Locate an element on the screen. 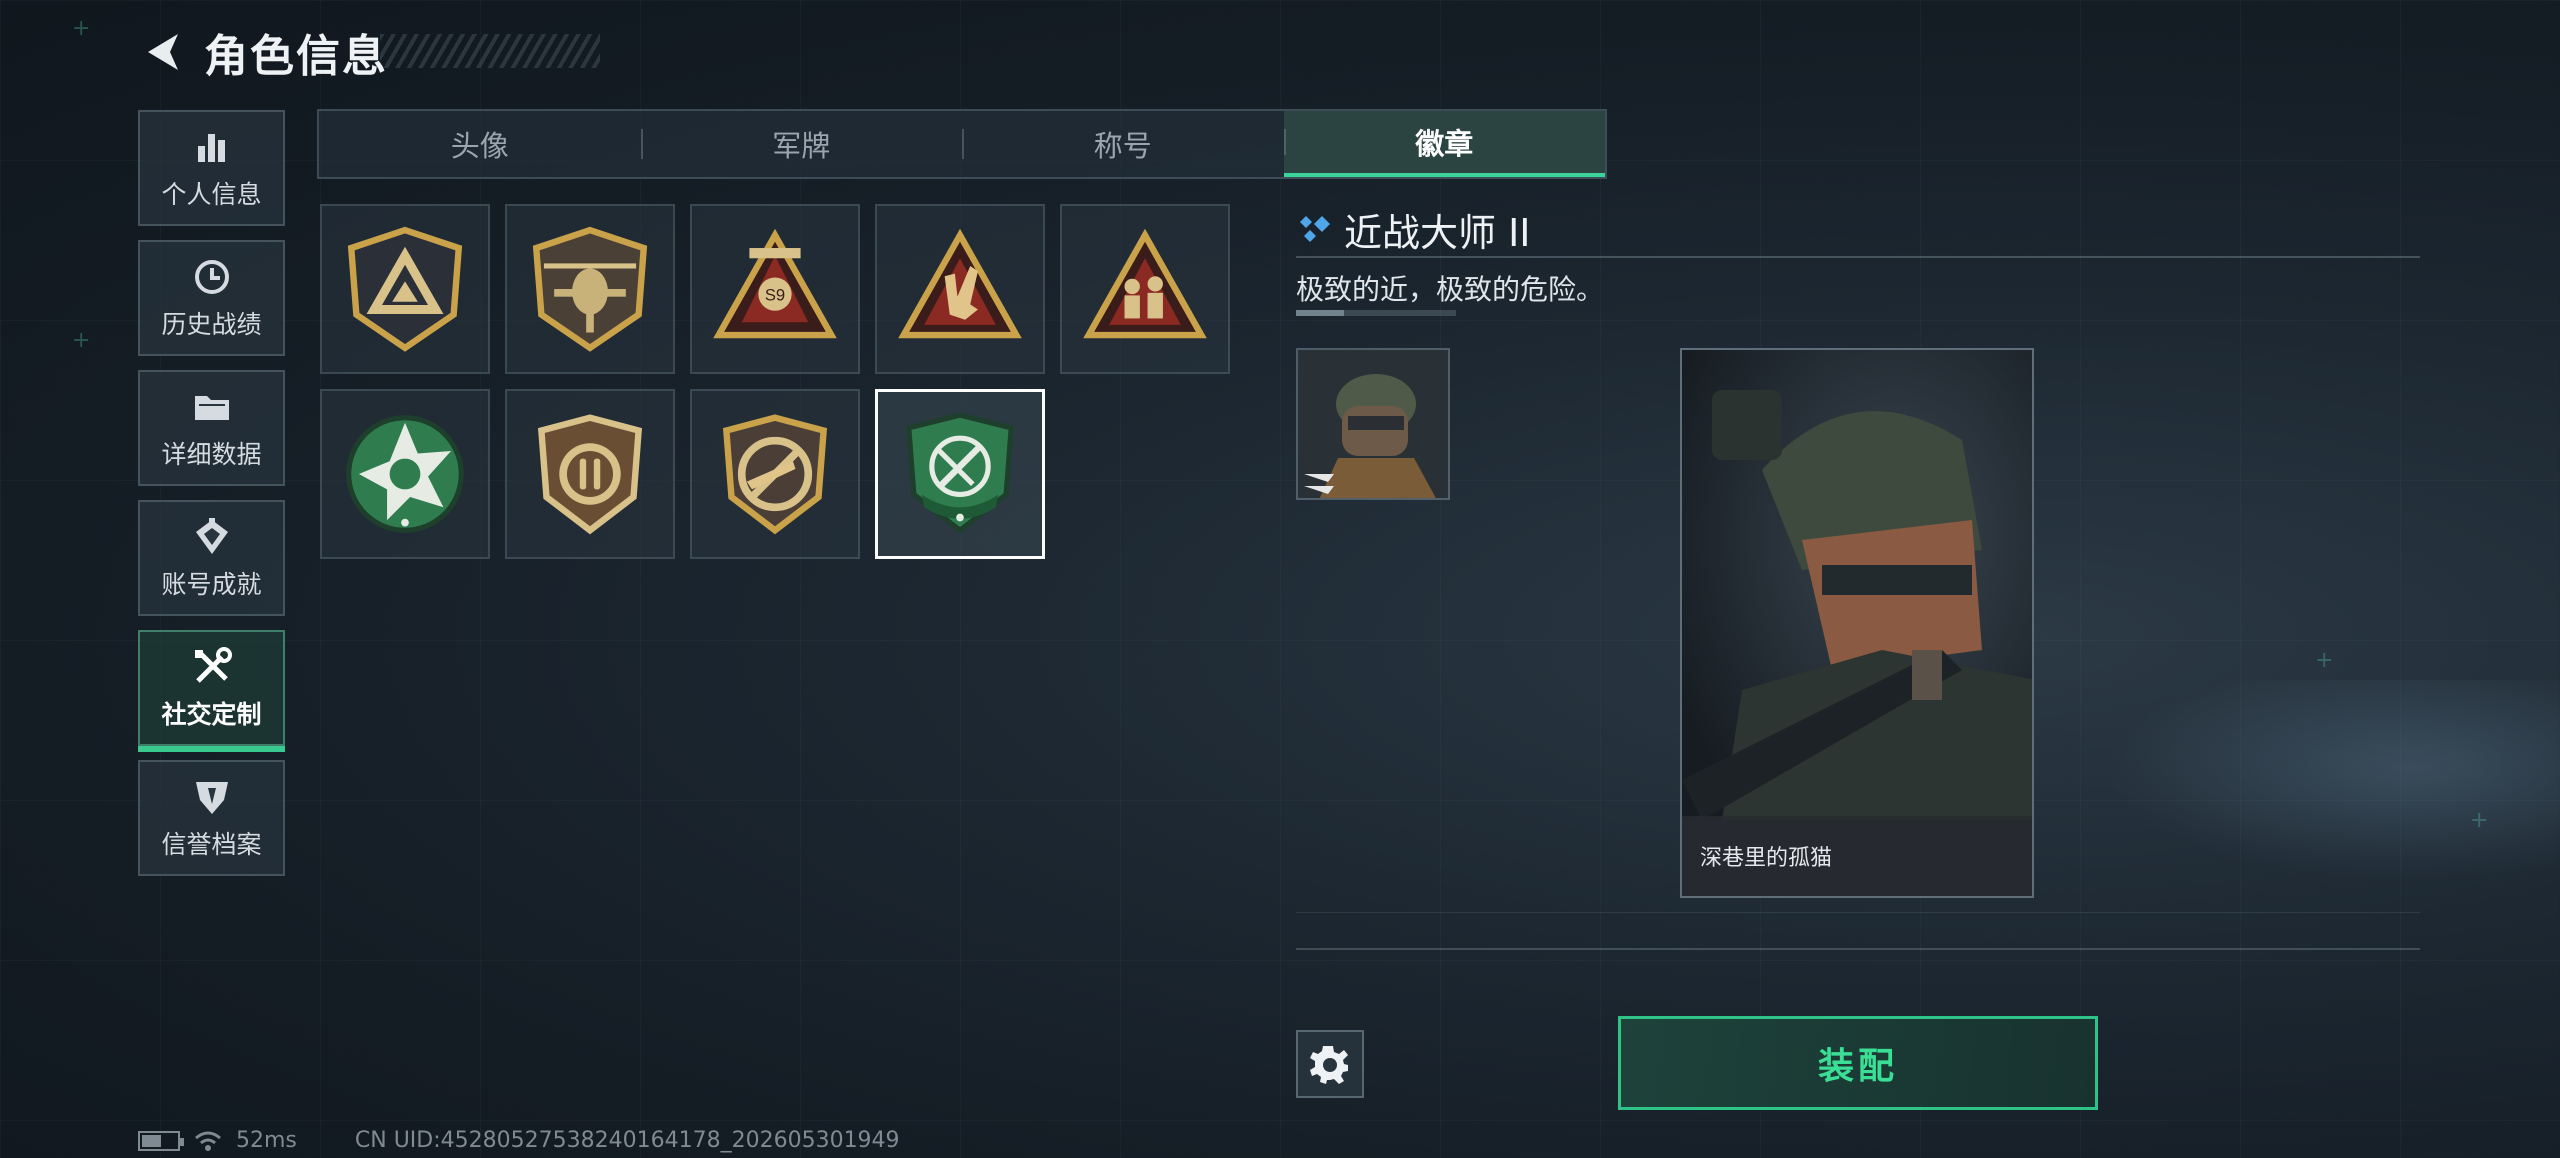 This screenshot has height=1158, width=2560. background-lightning is located at coordinates (2305, 790).